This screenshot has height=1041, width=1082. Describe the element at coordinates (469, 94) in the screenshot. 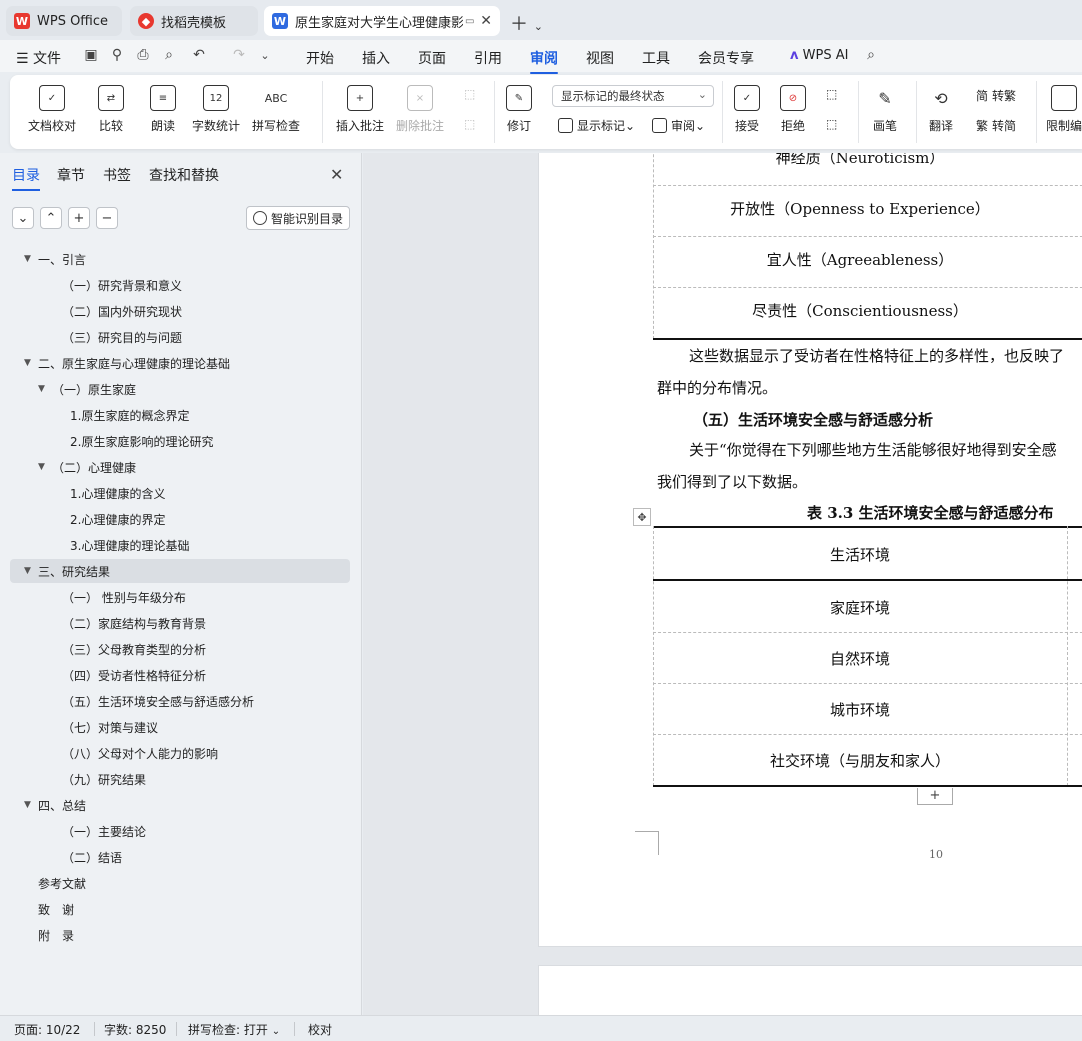

I see `prev-comment-icon: ⬚` at that location.